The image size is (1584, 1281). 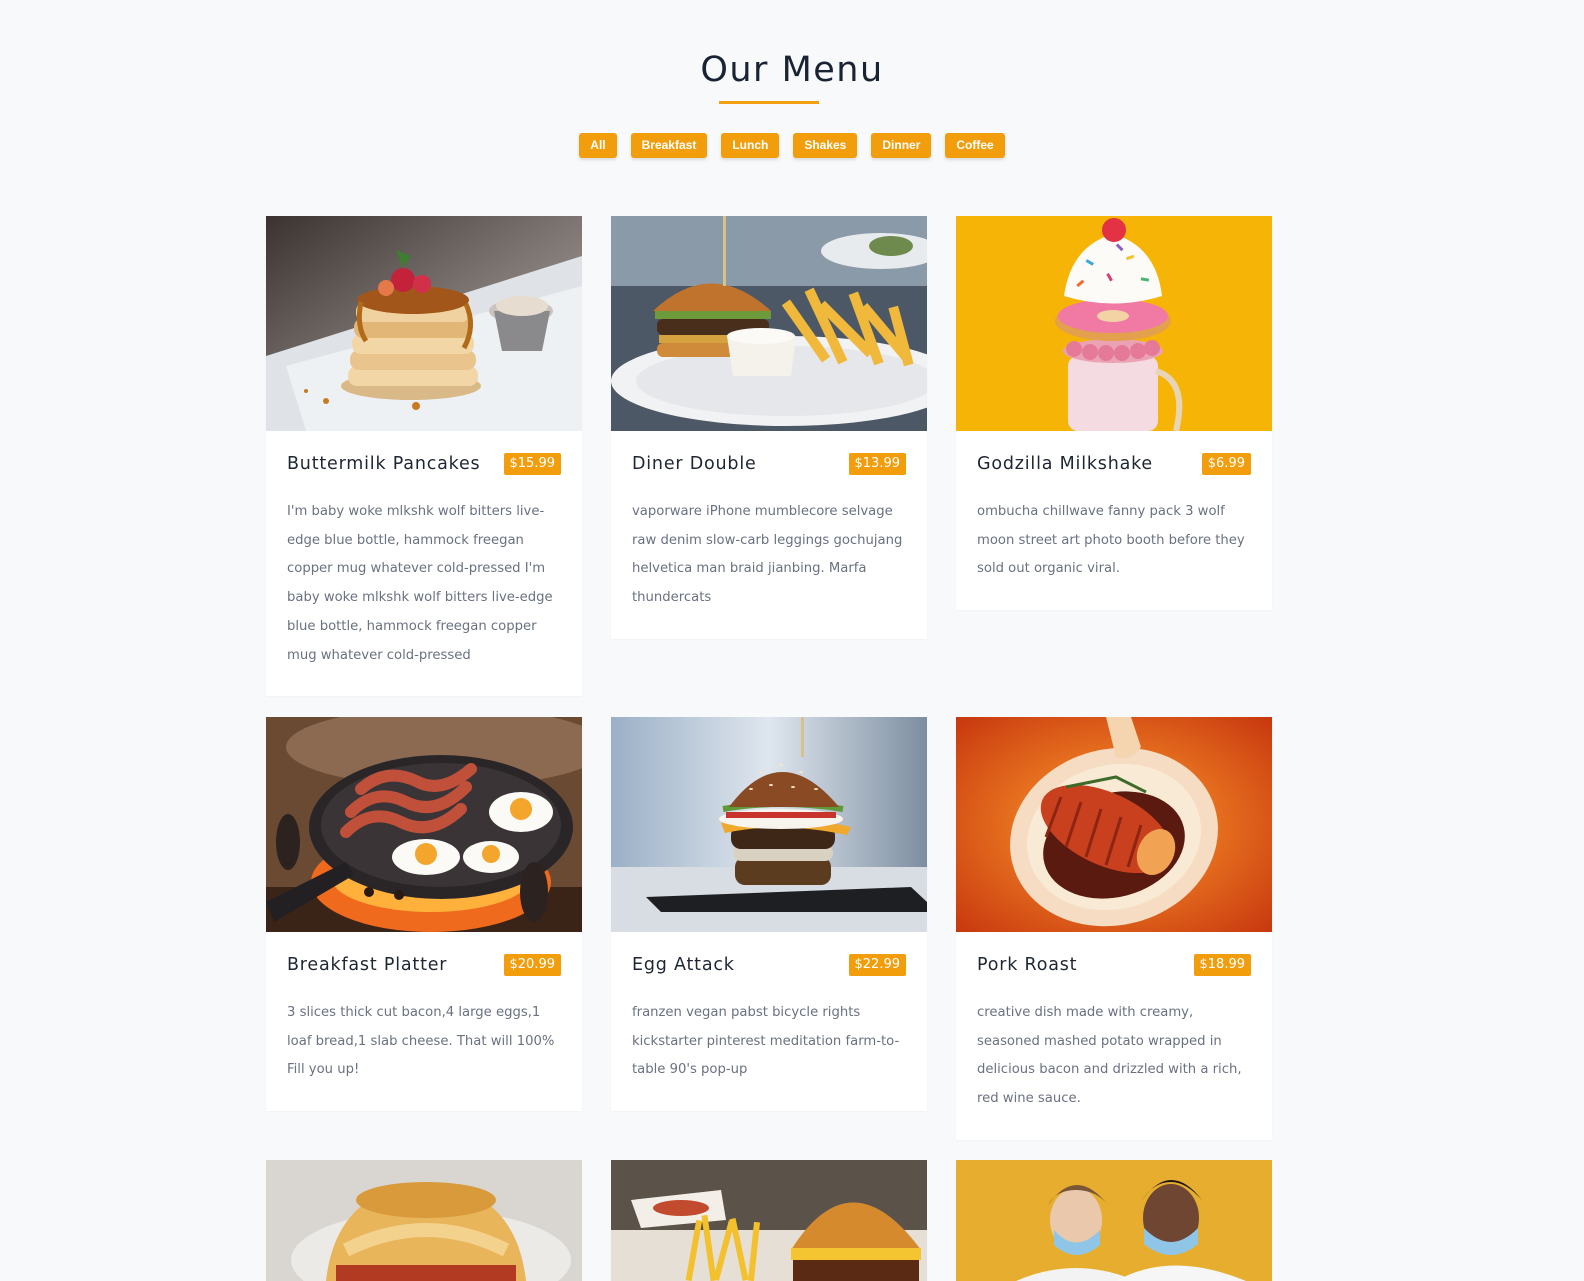 I want to click on pancakes-photo, so click(x=424, y=323).